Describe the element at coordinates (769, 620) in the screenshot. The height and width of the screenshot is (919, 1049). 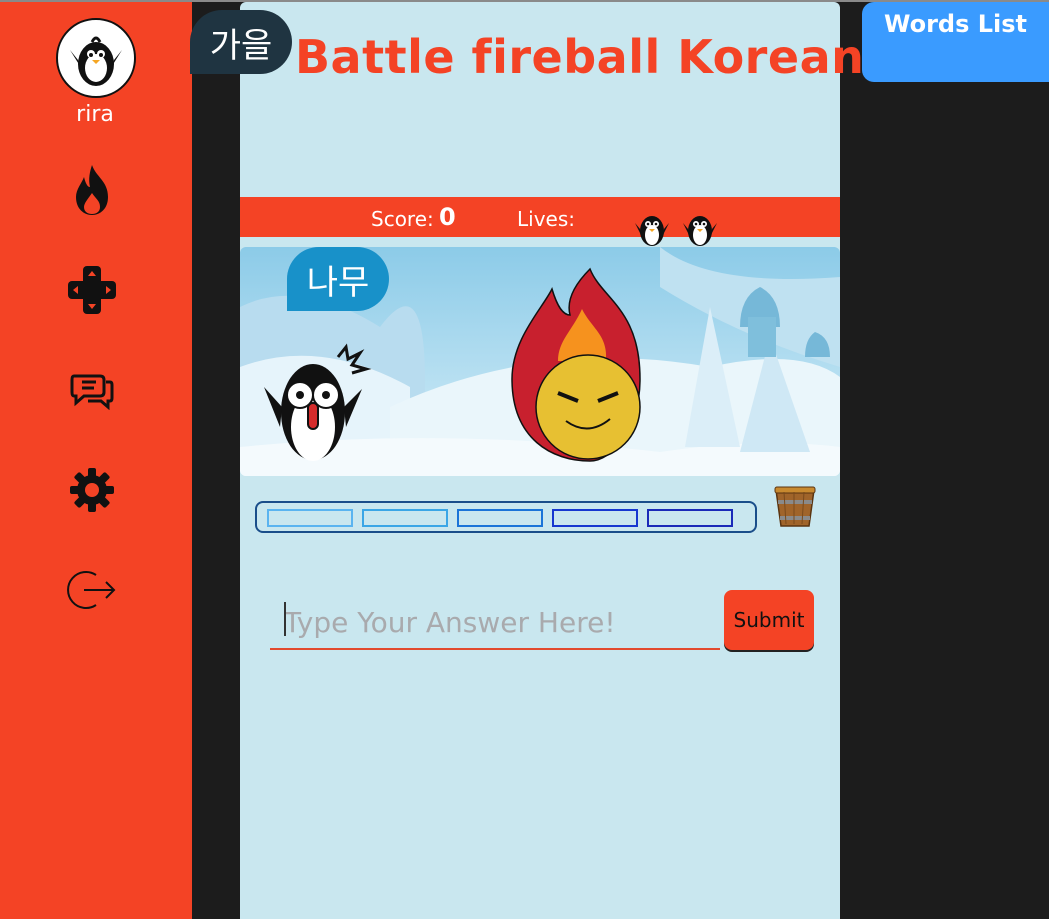
I see `submit-button: Submit` at that location.